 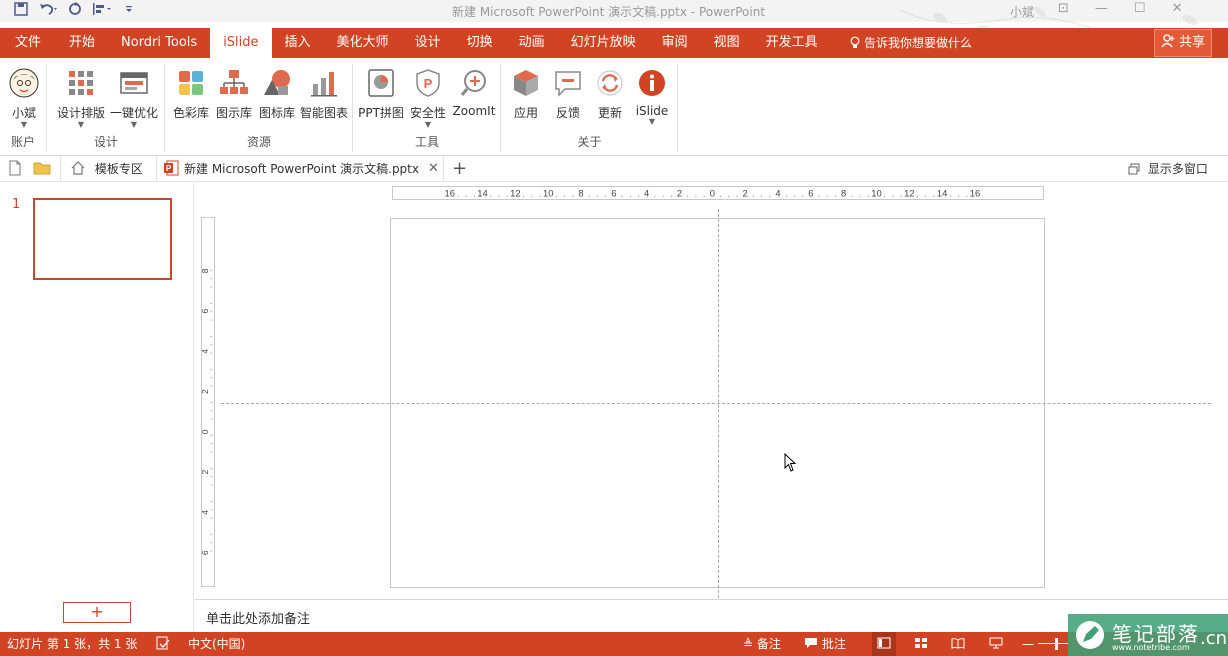 What do you see at coordinates (1028, 644) in the screenshot?
I see `zoom-out-icon: —` at bounding box center [1028, 644].